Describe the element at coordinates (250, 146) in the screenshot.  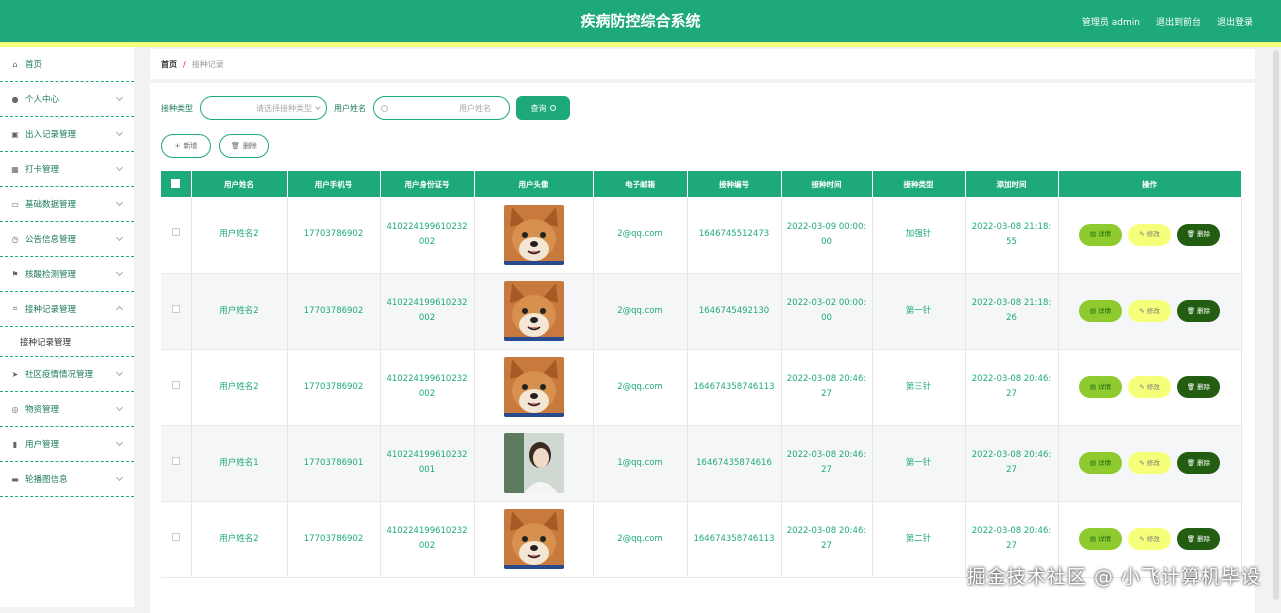
I see `delete-button-label: 删除` at that location.